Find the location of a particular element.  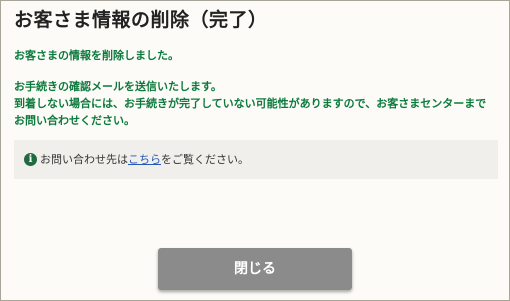

confirmation-email-message: お手続きの確認メールを送信いたします。 is located at coordinates (118, 86).